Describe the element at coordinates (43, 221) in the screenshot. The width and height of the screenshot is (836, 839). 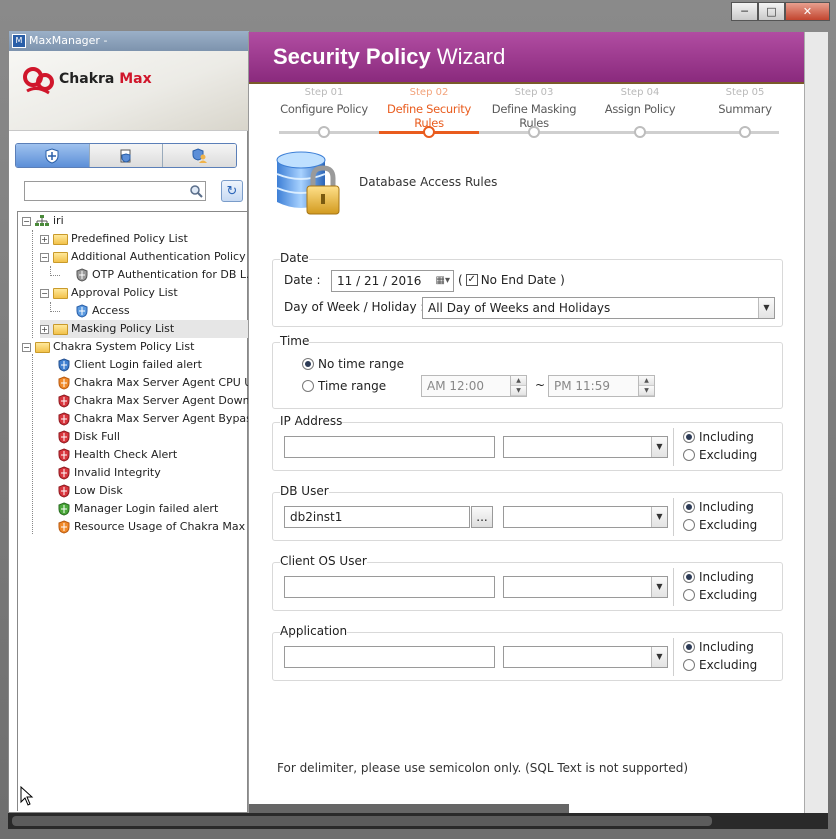
I see `tree-root: − iri` at that location.